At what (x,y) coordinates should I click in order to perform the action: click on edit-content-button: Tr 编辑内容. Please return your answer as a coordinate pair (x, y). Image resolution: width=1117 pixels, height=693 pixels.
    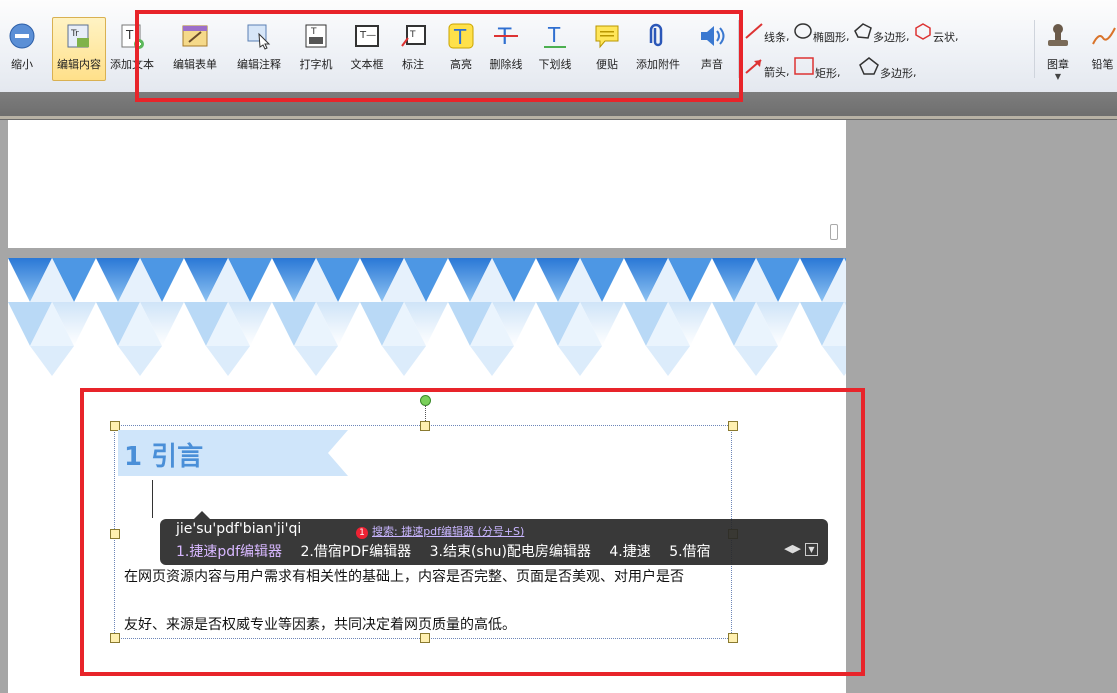
    Looking at the image, I should click on (79, 49).